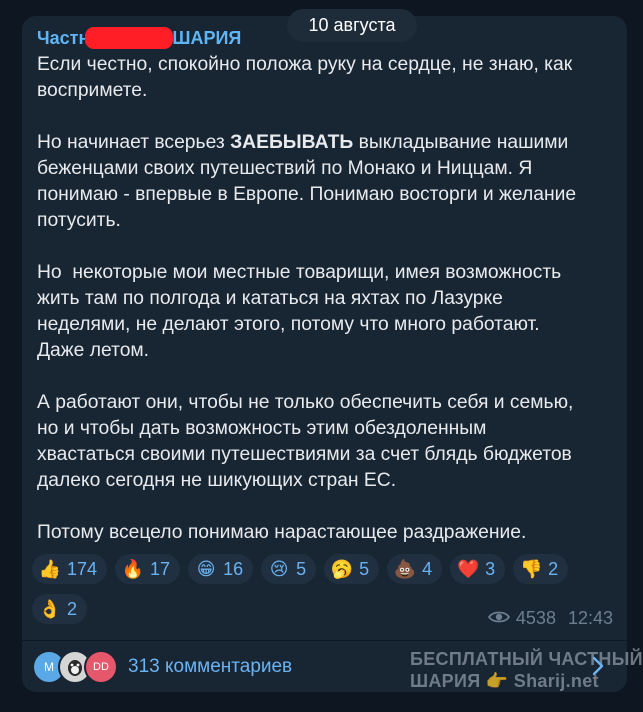 The width and height of the screenshot is (643, 712). What do you see at coordinates (101, 667) in the screenshot?
I see `avatar: DD` at bounding box center [101, 667].